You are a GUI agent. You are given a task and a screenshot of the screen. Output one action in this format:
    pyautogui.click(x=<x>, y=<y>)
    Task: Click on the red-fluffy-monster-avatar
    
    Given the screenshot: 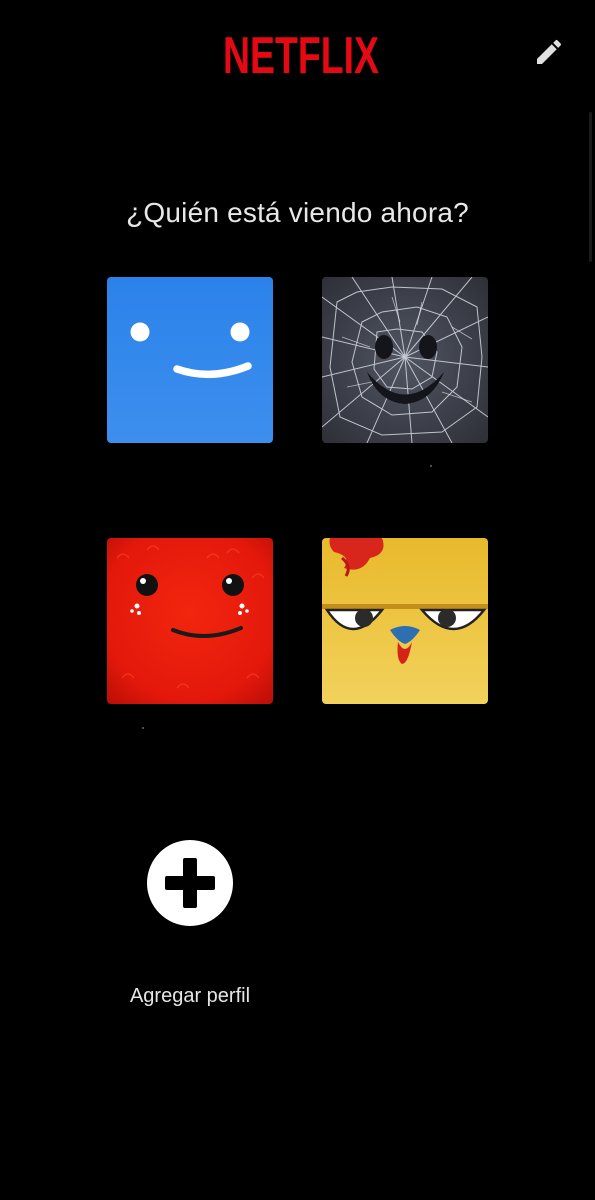 What is the action you would take?
    pyautogui.click(x=190, y=621)
    